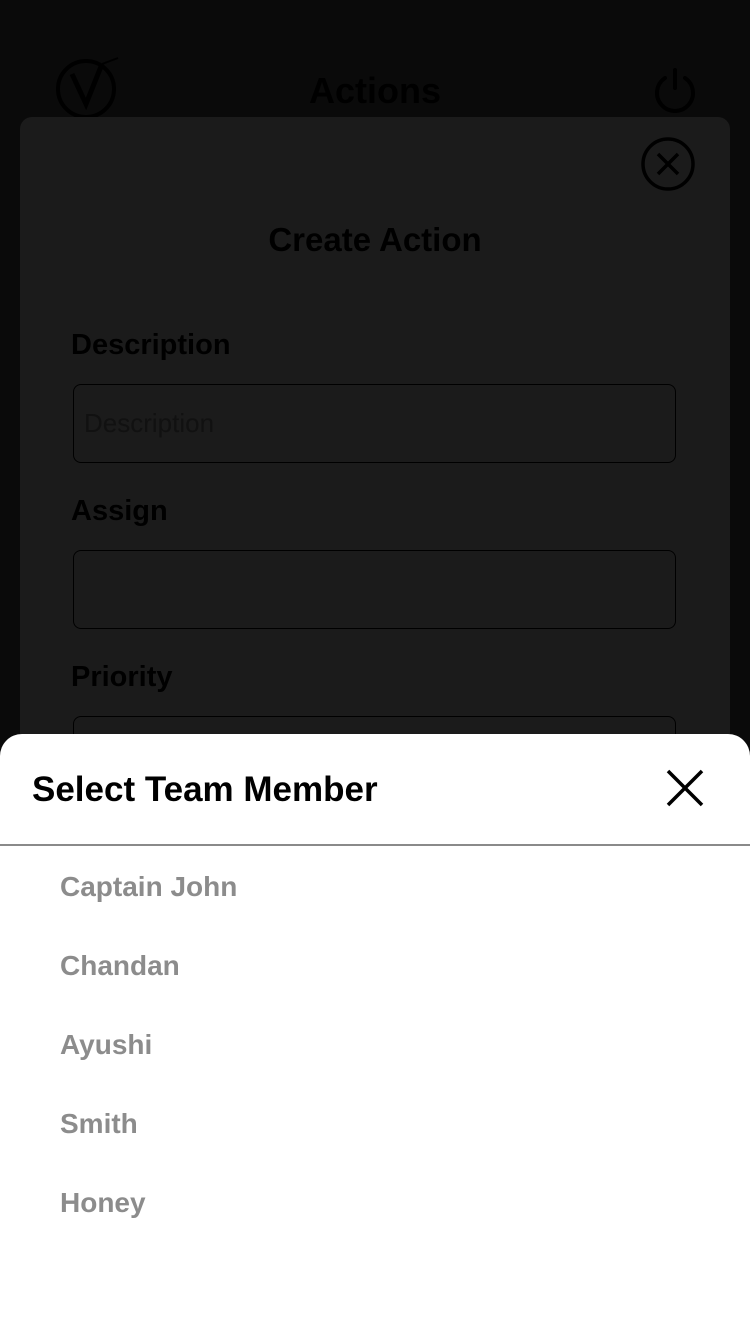  I want to click on team-member-item: Chandan, so click(375, 965).